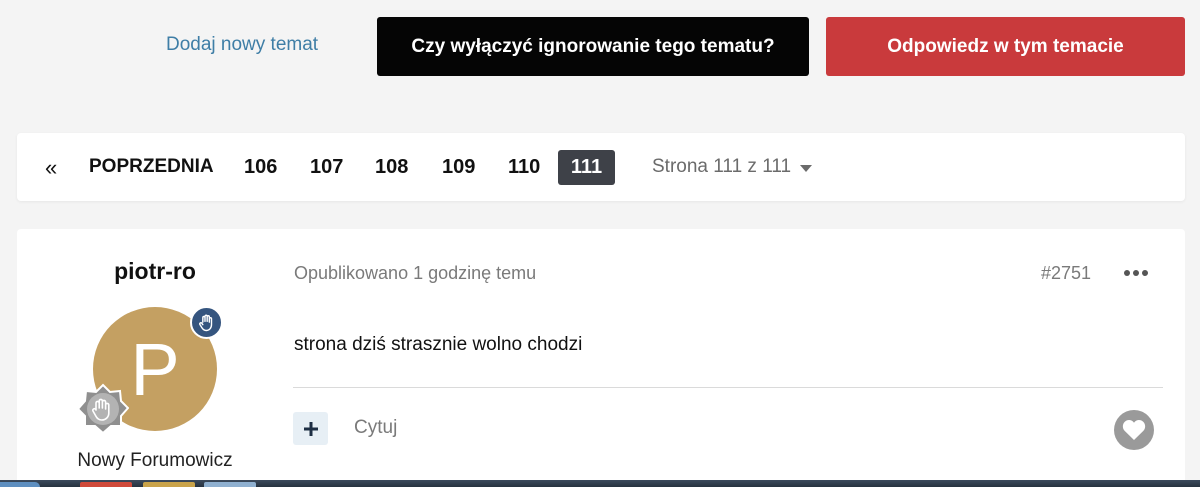  I want to click on add-new-topic-link: Dodaj nowy temat, so click(242, 45).